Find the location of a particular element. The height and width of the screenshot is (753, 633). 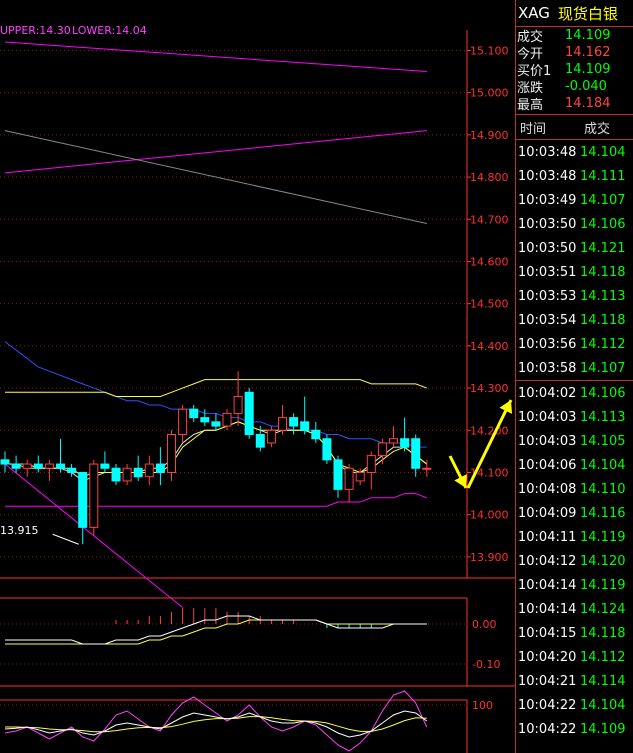

tick-price: 14.121 is located at coordinates (603, 248).